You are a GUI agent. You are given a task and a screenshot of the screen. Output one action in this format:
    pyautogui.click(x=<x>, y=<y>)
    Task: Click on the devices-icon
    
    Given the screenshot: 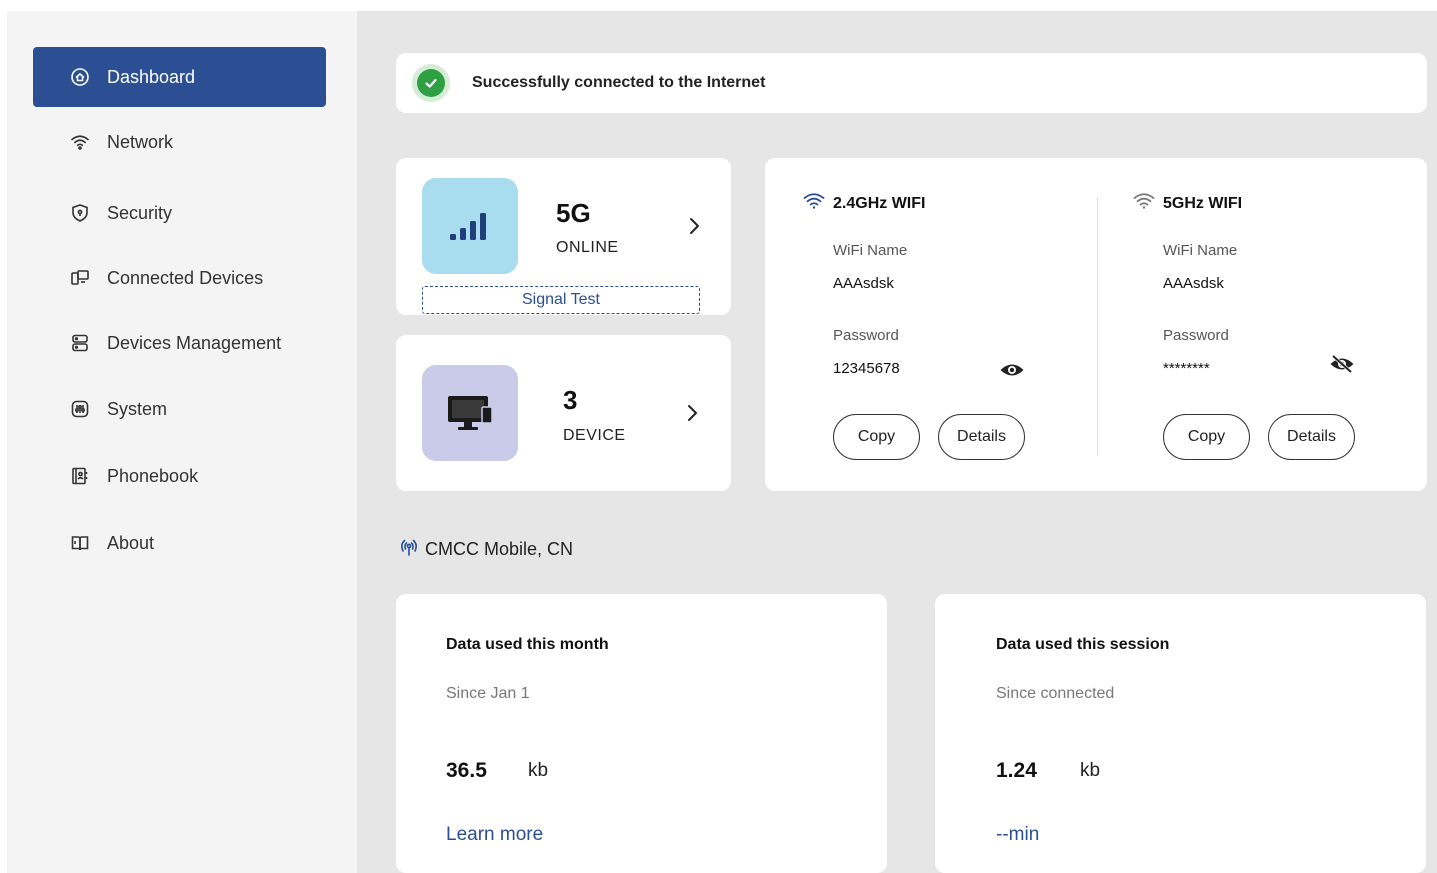 What is the action you would take?
    pyautogui.click(x=80, y=278)
    